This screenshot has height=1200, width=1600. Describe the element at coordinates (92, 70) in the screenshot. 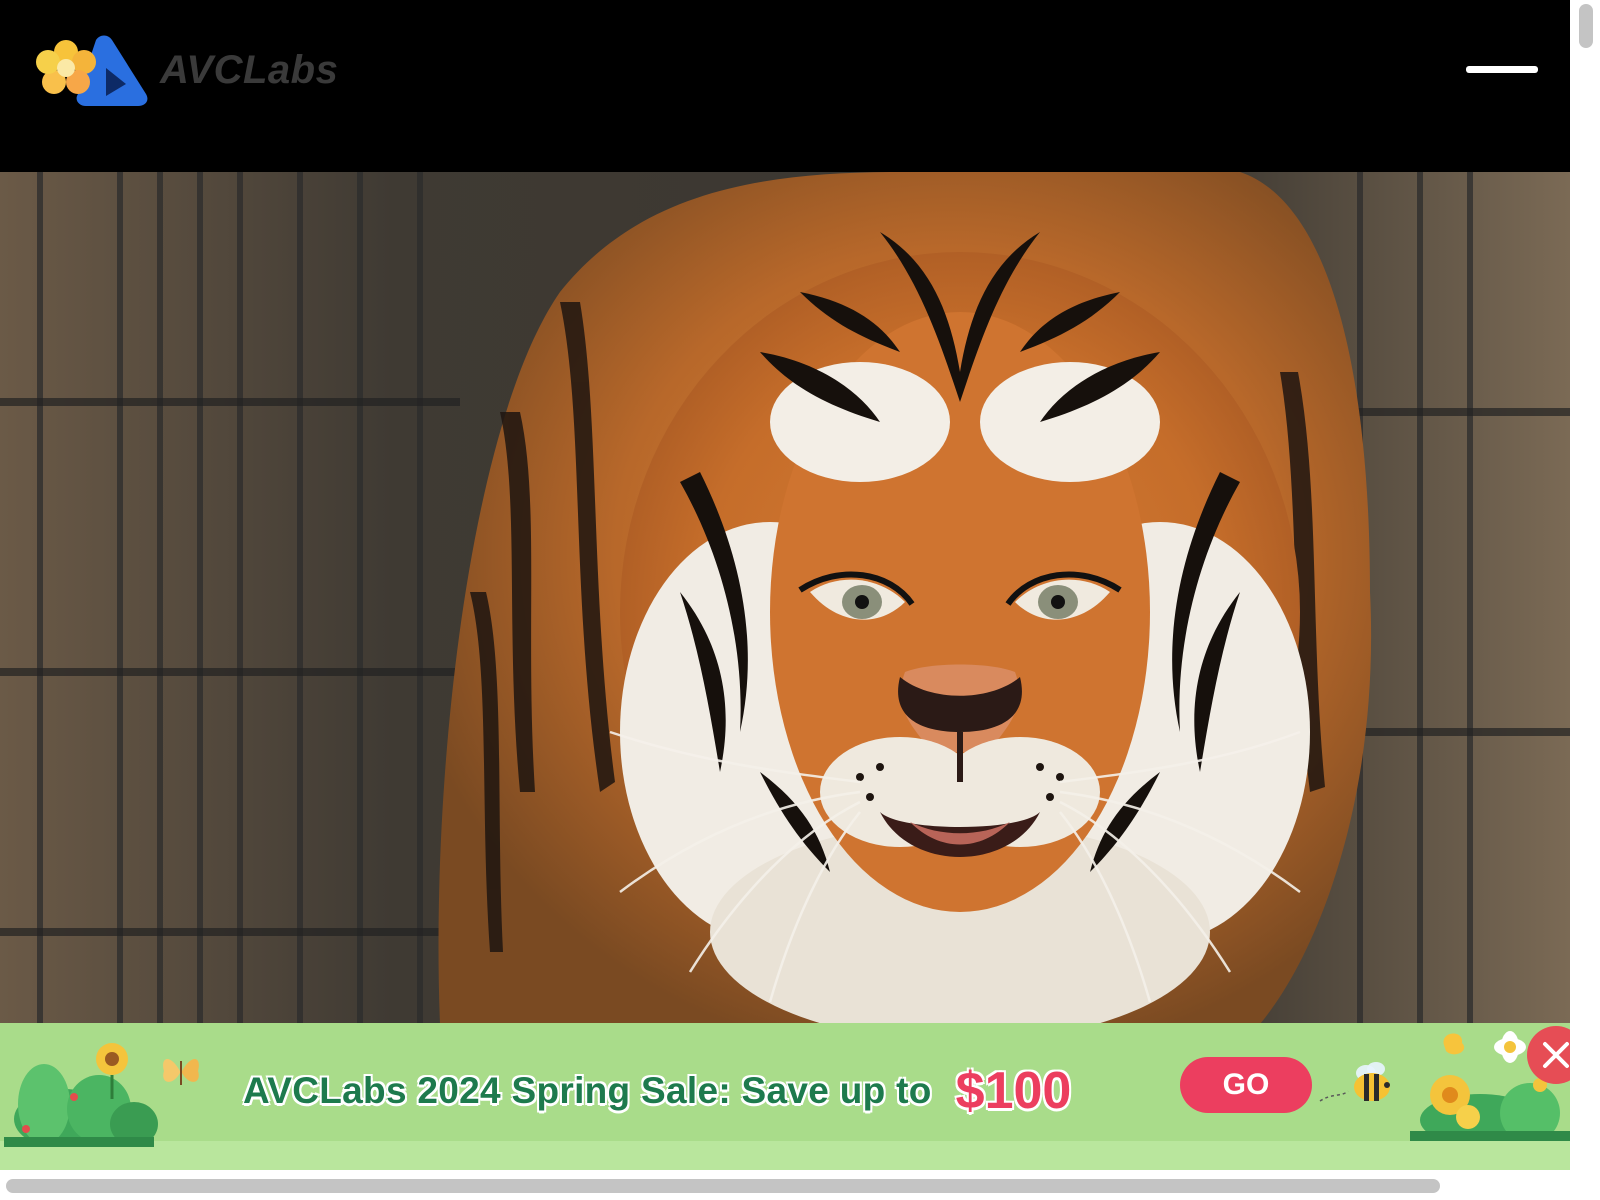

I see `logo-icon` at that location.